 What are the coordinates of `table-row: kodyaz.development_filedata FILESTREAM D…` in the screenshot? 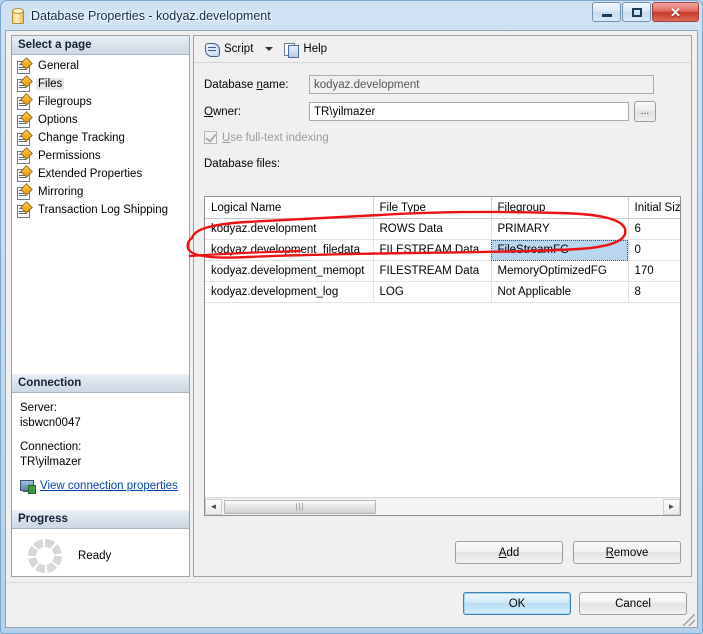 It's located at (442, 250).